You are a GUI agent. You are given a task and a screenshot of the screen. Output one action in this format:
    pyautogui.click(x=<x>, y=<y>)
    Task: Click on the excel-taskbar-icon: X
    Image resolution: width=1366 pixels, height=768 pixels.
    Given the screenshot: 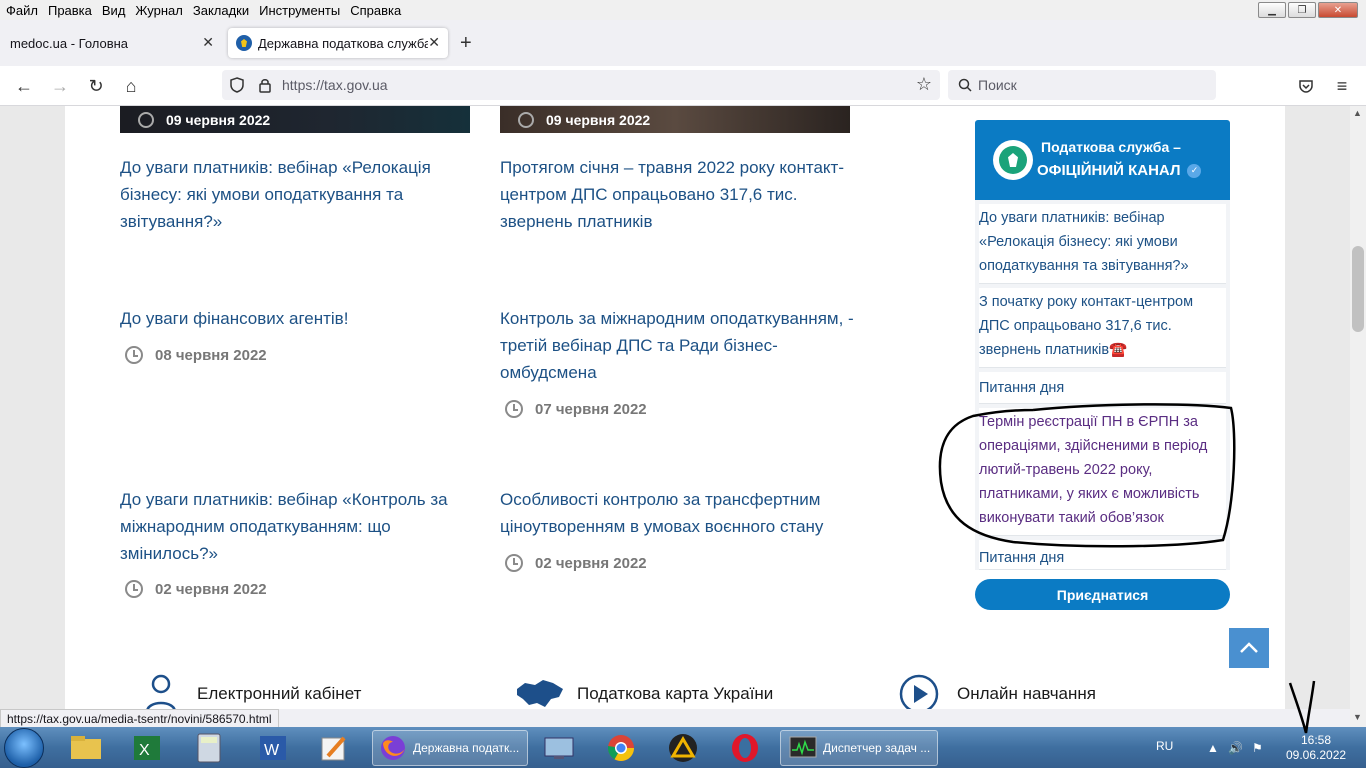 What is the action you would take?
    pyautogui.click(x=152, y=748)
    